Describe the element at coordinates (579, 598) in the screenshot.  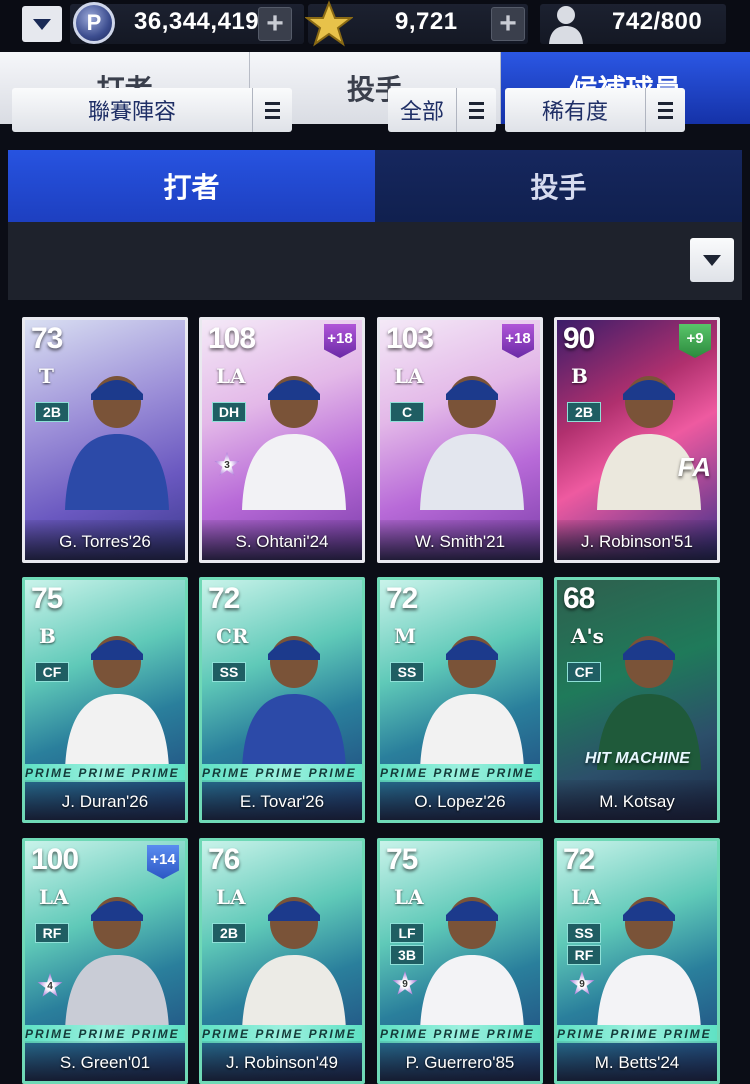
I see `card-overall: 68` at that location.